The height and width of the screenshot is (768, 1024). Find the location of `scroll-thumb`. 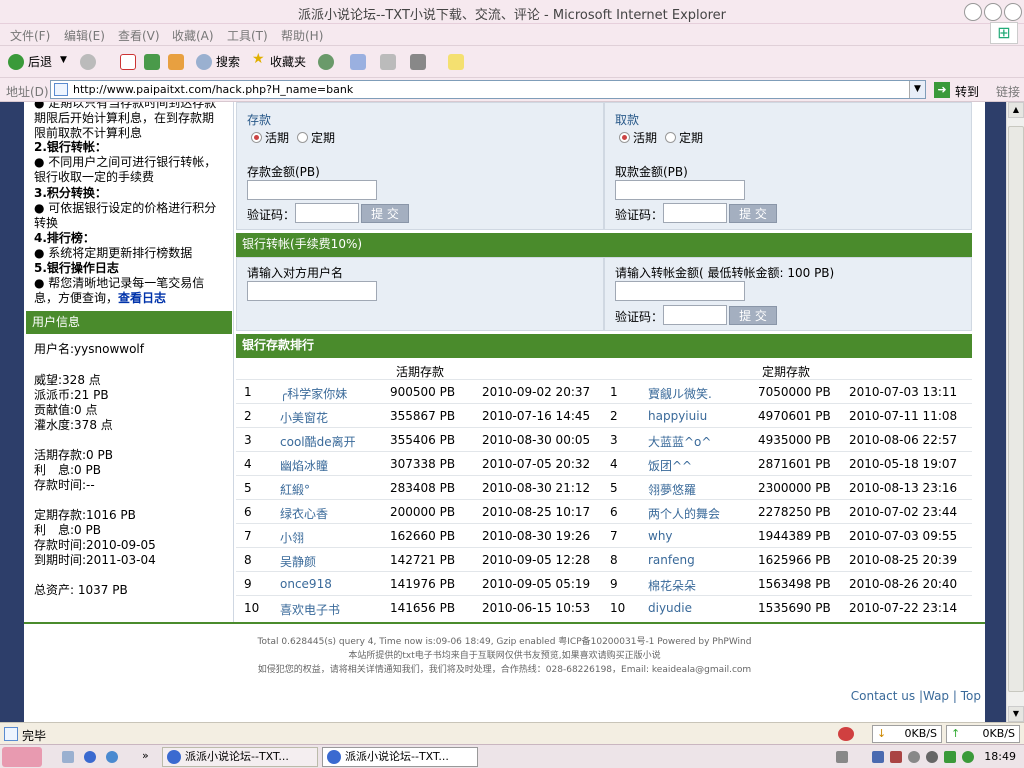

scroll-thumb is located at coordinates (1016, 409).